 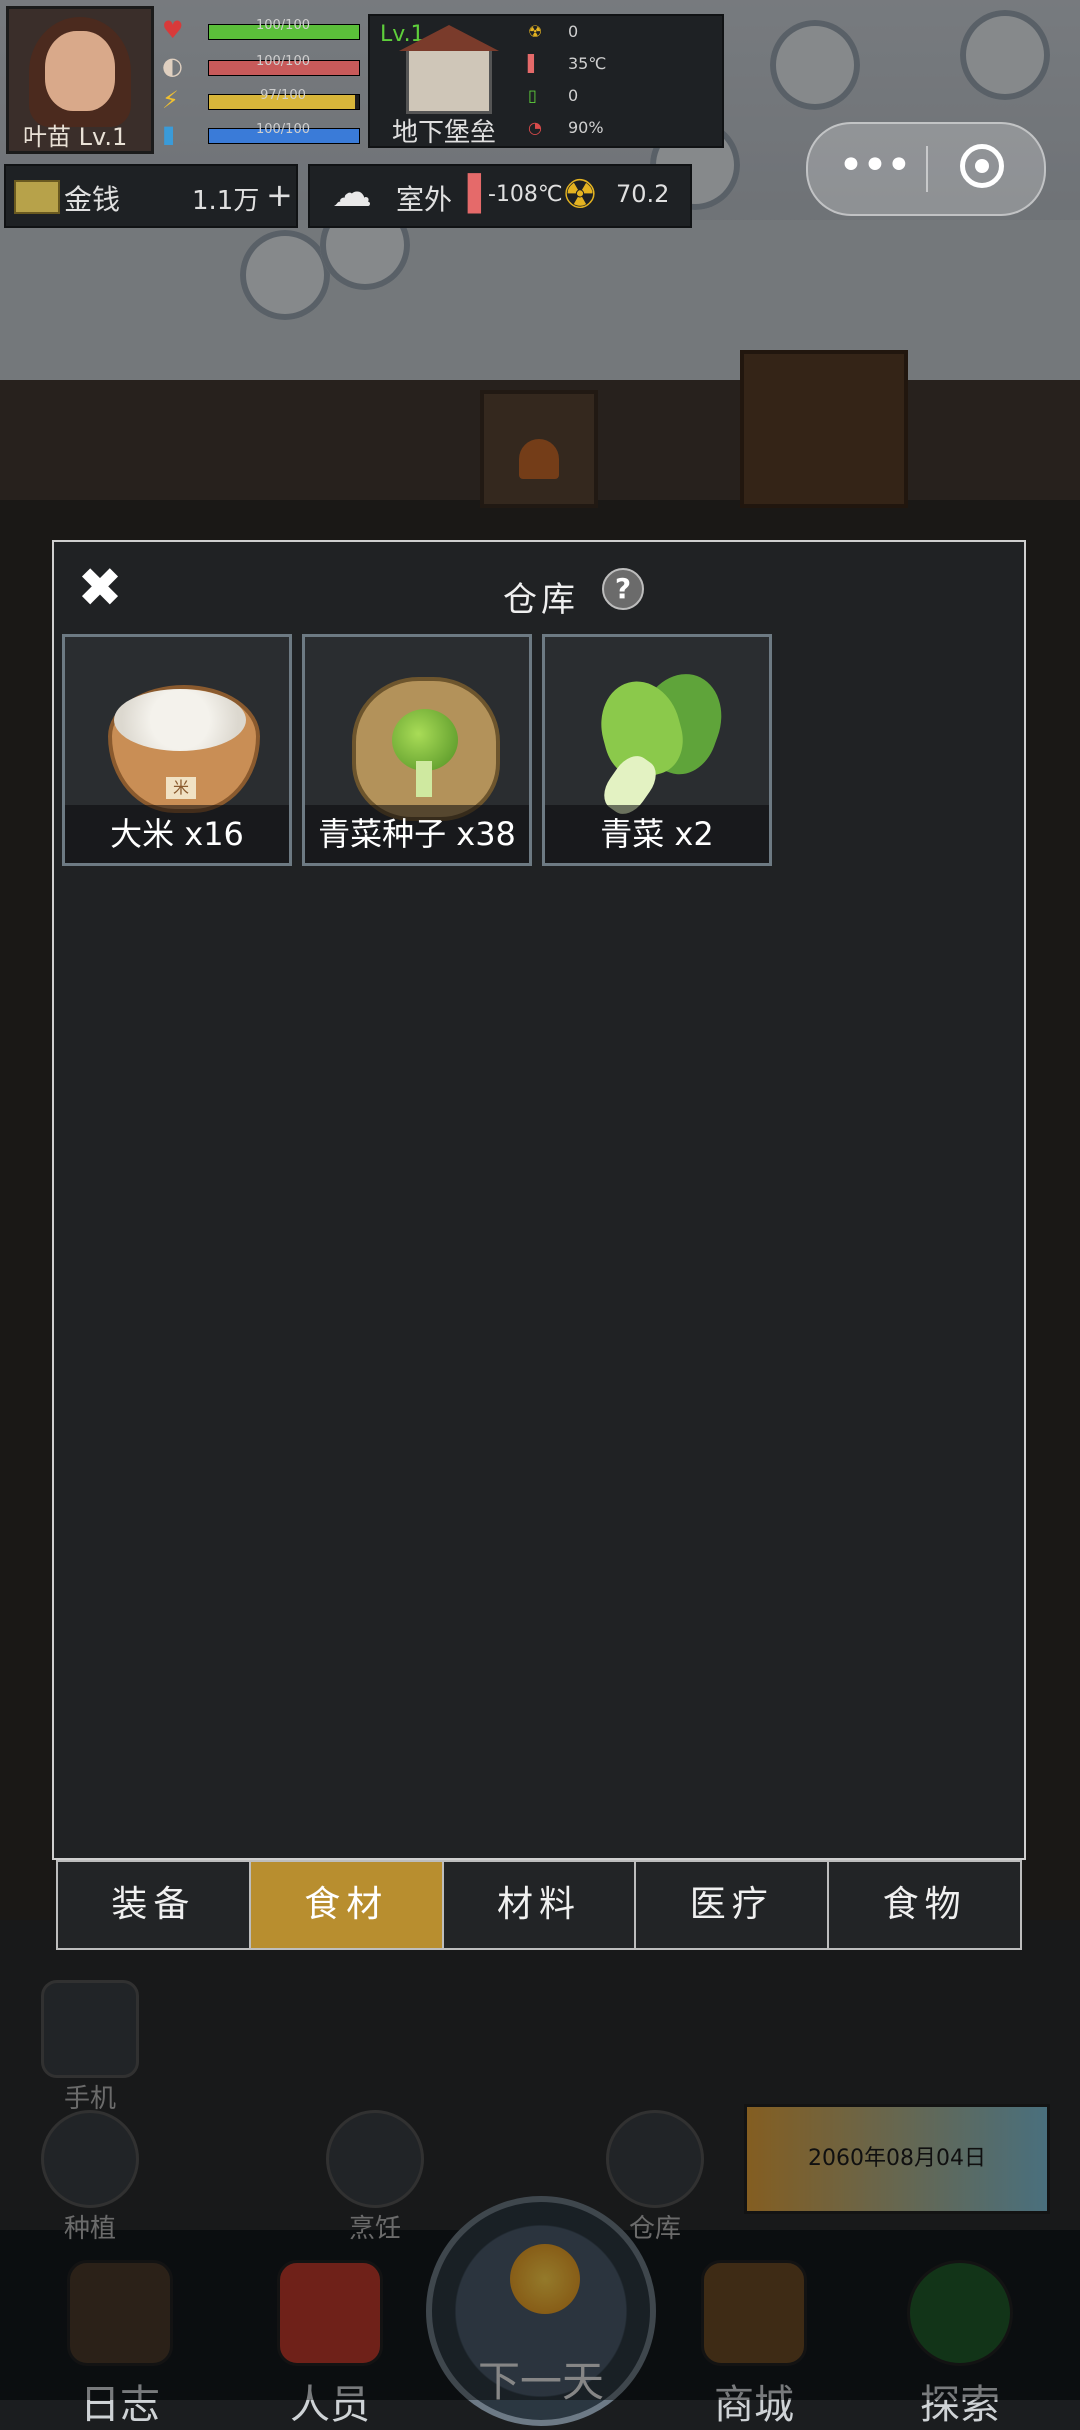 I want to click on base-name: 地下堡垒, so click(x=444, y=133).